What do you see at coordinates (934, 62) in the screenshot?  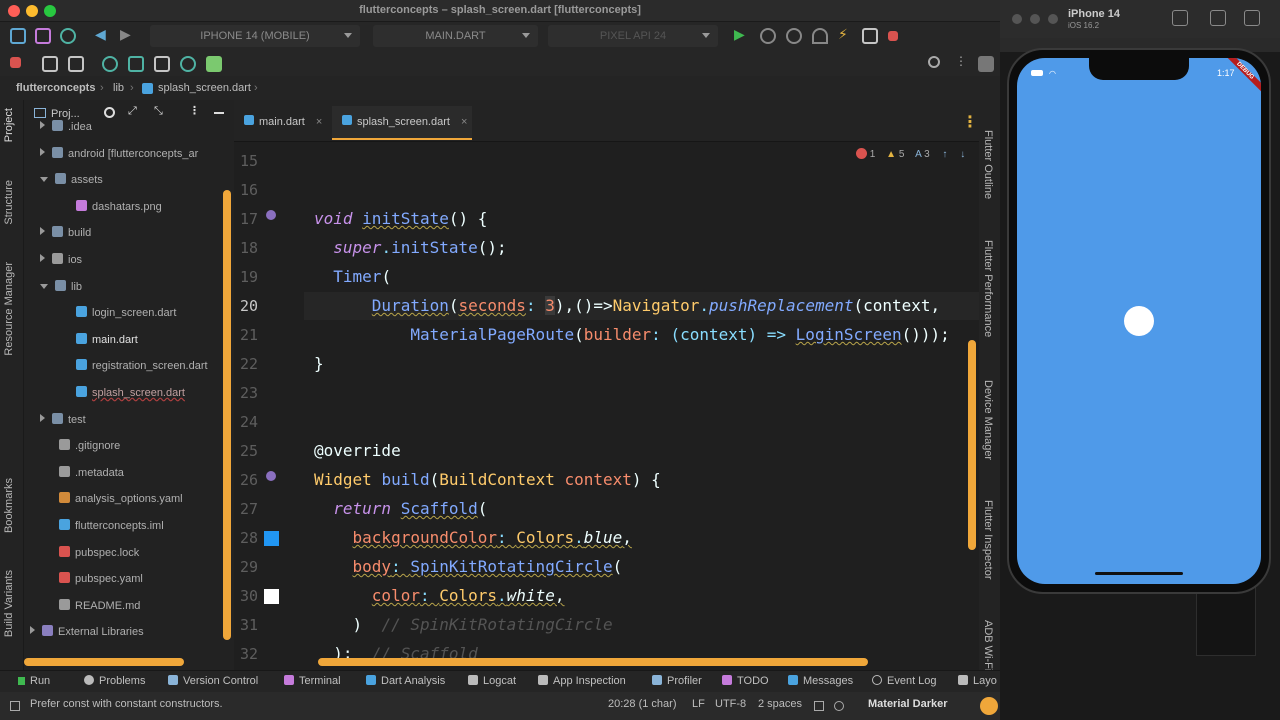 I see `search-icon` at bounding box center [934, 62].